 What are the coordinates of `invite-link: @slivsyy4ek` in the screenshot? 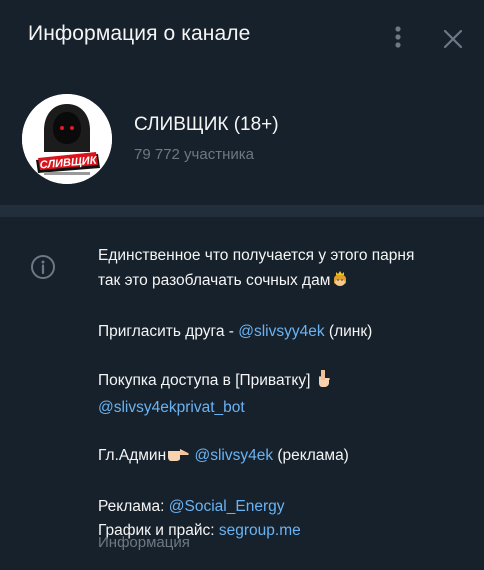 It's located at (281, 331).